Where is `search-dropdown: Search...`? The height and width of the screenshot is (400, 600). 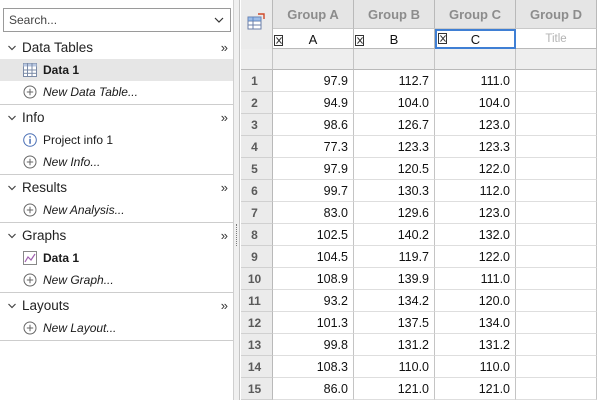 search-dropdown: Search... is located at coordinates (117, 20).